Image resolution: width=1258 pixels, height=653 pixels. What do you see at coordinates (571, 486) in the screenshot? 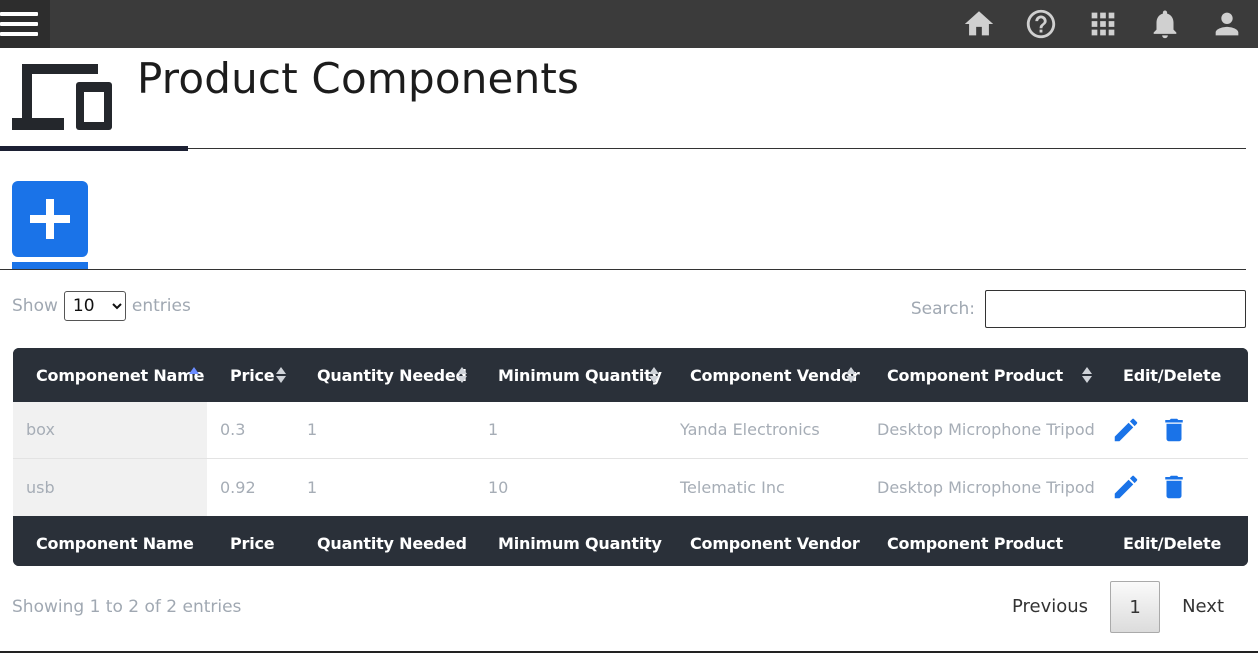
I see `cell-min-qty: 10` at bounding box center [571, 486].